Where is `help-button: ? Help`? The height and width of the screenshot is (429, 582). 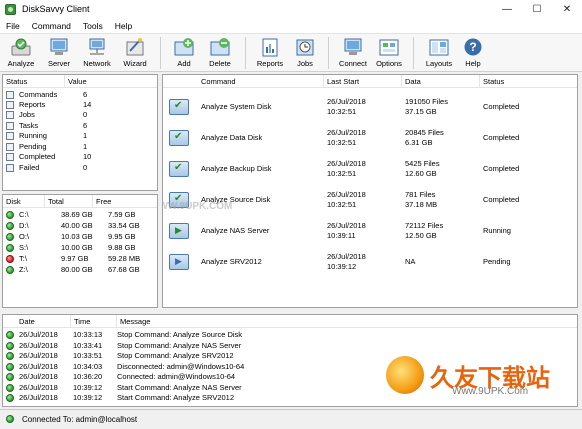
help-button: ? Help is located at coordinates (473, 53).